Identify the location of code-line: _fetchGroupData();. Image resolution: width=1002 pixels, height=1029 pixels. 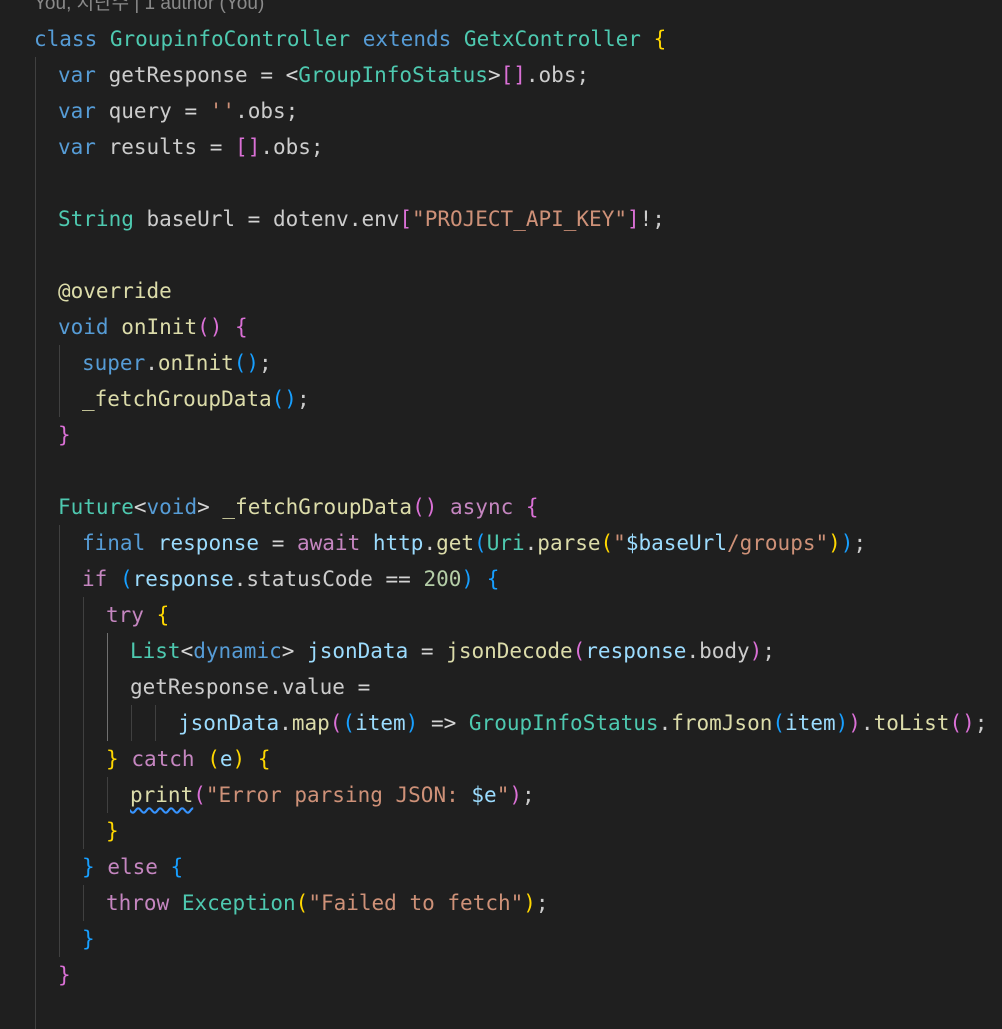
(196, 399).